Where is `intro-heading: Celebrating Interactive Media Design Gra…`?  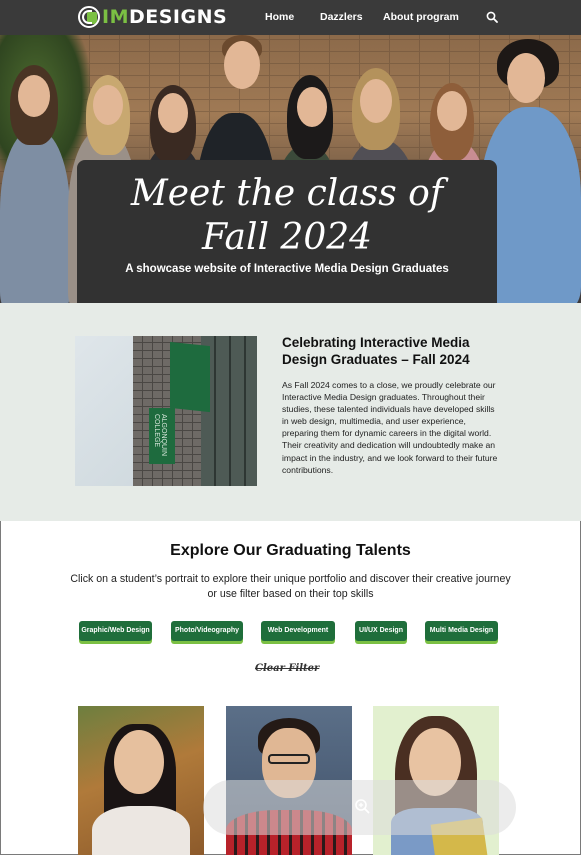 intro-heading: Celebrating Interactive Media Design Gra… is located at coordinates (376, 351).